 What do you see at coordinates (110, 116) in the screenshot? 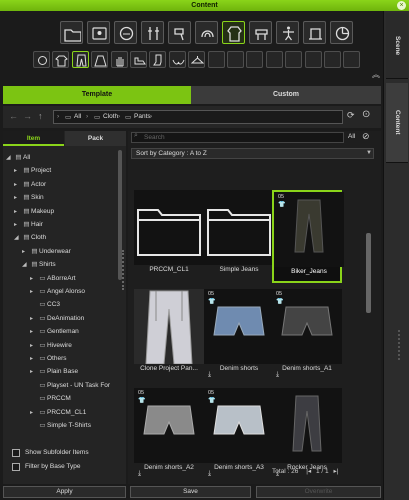
I see `breadcrumb-cloth: Cloth` at bounding box center [110, 116].